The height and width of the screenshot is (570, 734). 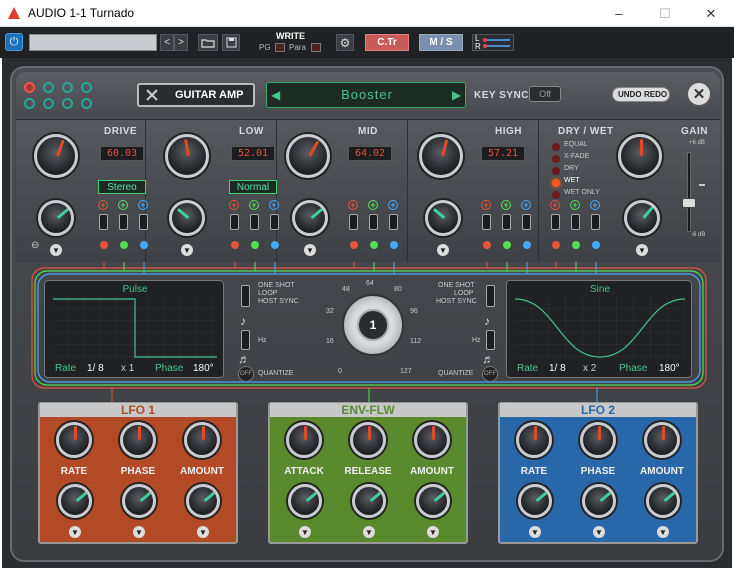 What do you see at coordinates (202, 440) in the screenshot?
I see `lfo1-amount-knob` at bounding box center [202, 440].